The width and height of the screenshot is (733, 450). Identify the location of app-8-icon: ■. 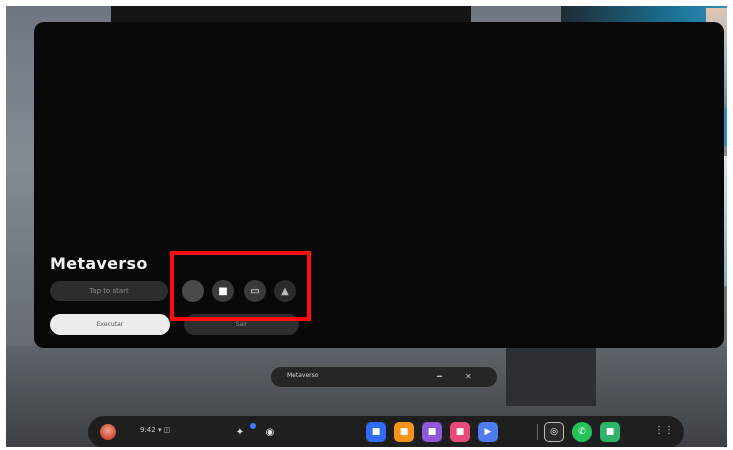
(610, 432).